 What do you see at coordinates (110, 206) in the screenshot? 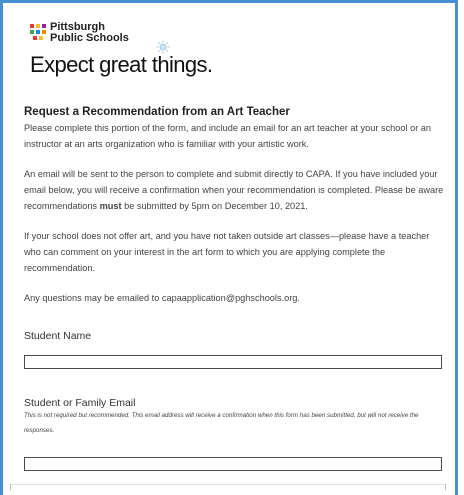
I see `email-note-bold: must` at bounding box center [110, 206].